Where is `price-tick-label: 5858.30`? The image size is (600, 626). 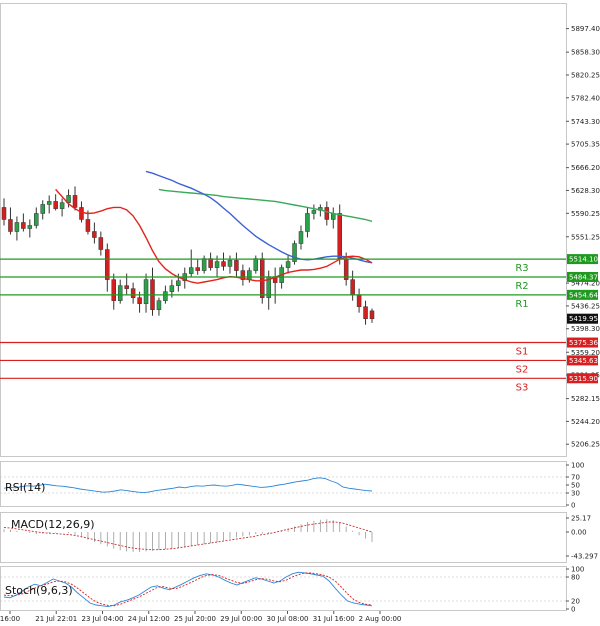 price-tick-label: 5858.30 is located at coordinates (585, 53).